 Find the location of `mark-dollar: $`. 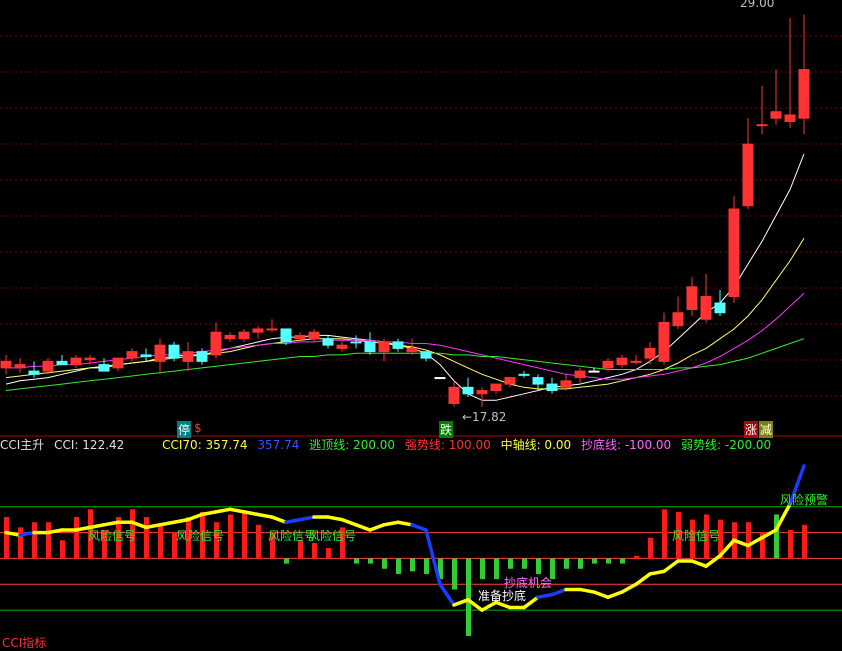

mark-dollar: $ is located at coordinates (198, 428).